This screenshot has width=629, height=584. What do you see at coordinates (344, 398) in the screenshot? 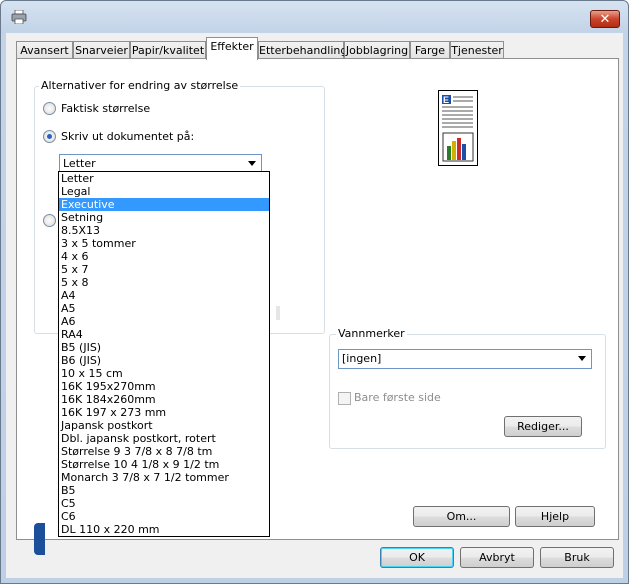
I see `first-page-only-checkbox` at bounding box center [344, 398].